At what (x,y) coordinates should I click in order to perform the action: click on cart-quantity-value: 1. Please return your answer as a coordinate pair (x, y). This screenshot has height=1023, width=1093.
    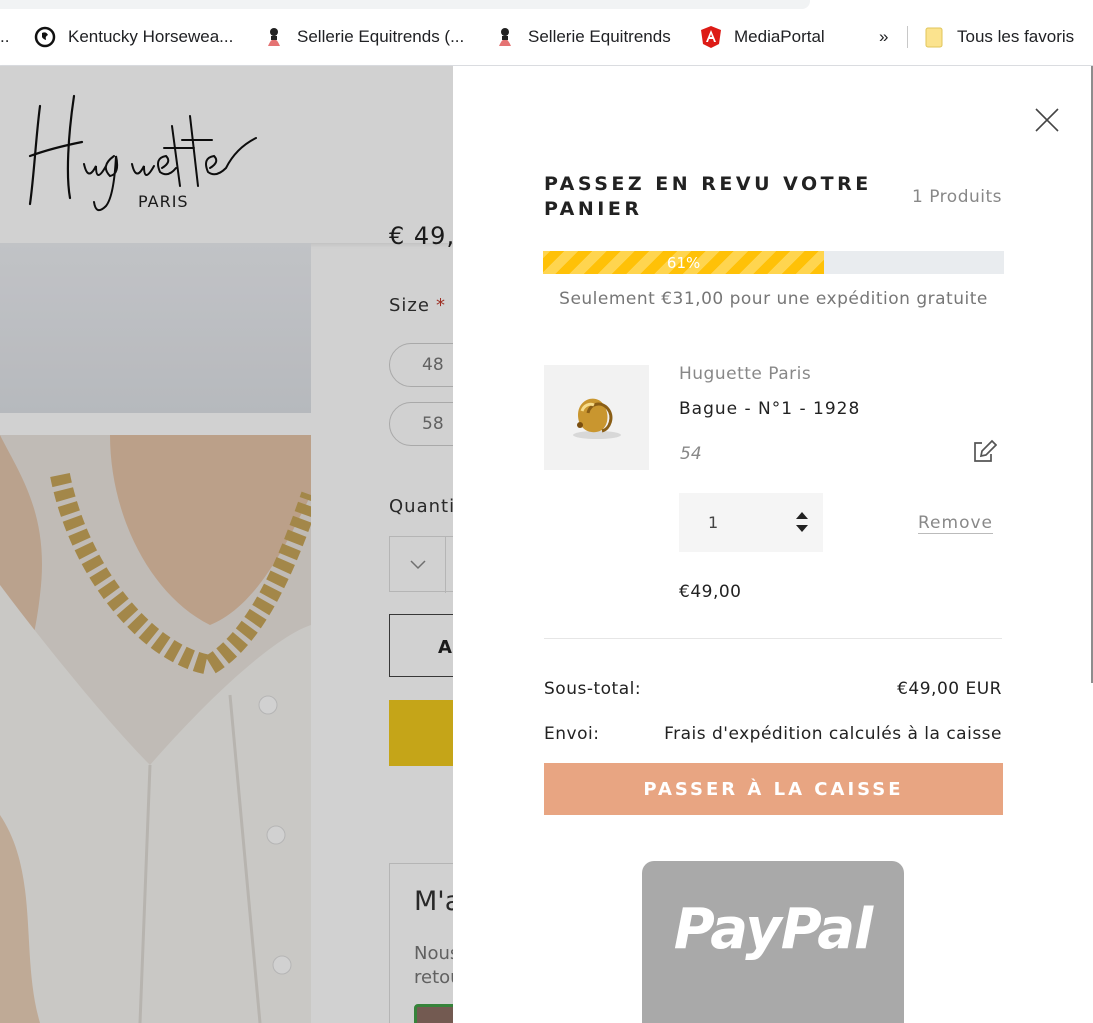
    Looking at the image, I should click on (713, 522).